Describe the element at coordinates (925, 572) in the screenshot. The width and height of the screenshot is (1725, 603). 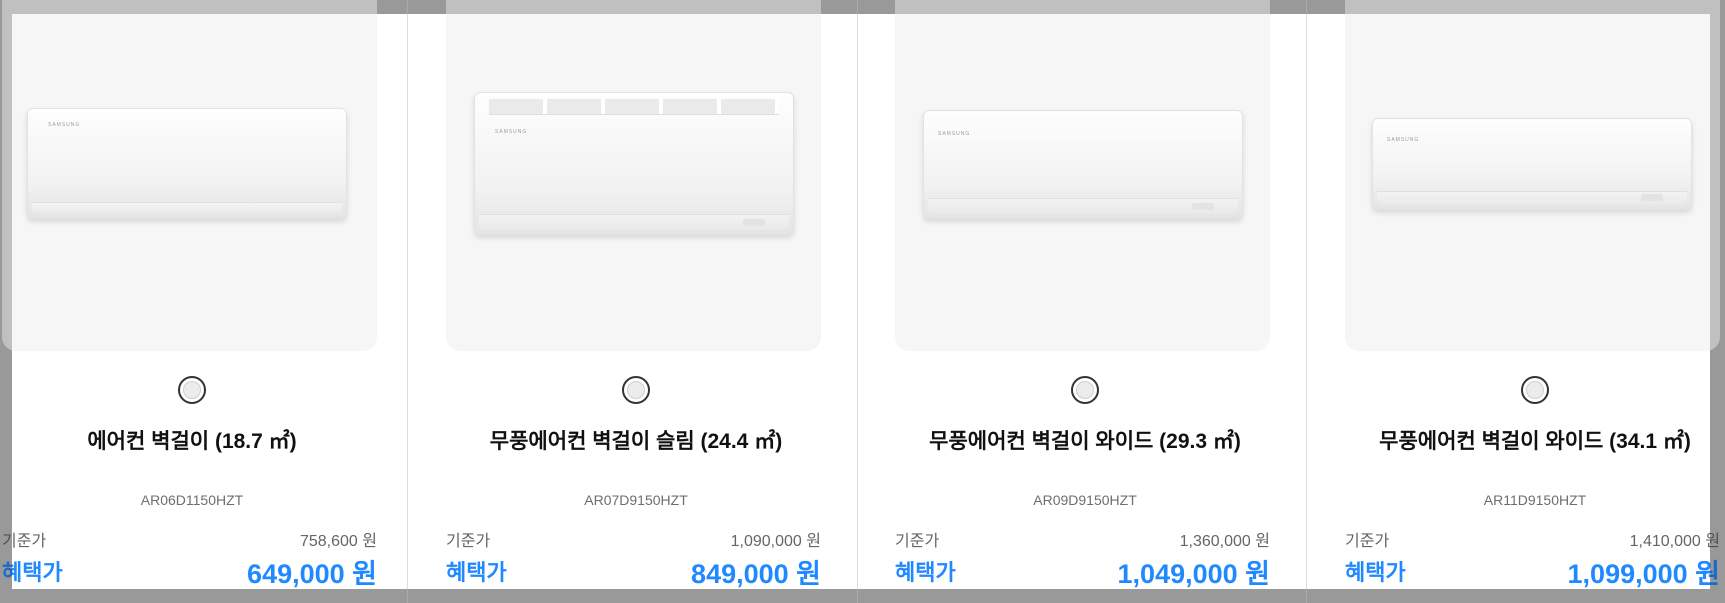
I see `sale-price-label-3: 혜택가` at that location.